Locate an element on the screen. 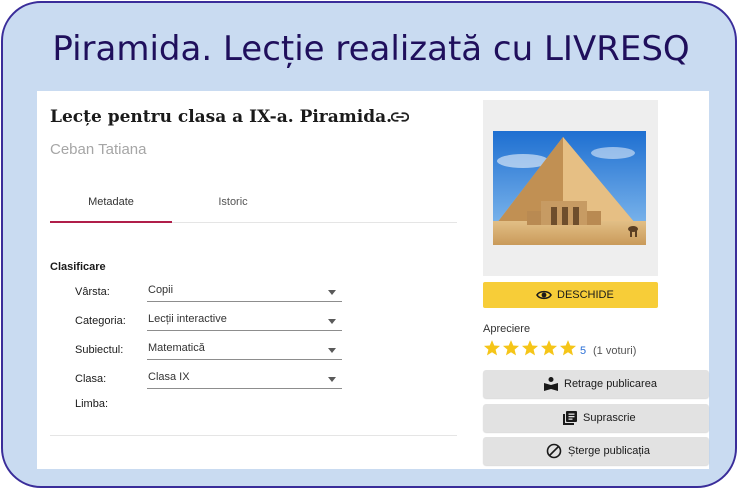 The width and height of the screenshot is (739, 490). delete-button: Șterge publicația is located at coordinates (596, 451).